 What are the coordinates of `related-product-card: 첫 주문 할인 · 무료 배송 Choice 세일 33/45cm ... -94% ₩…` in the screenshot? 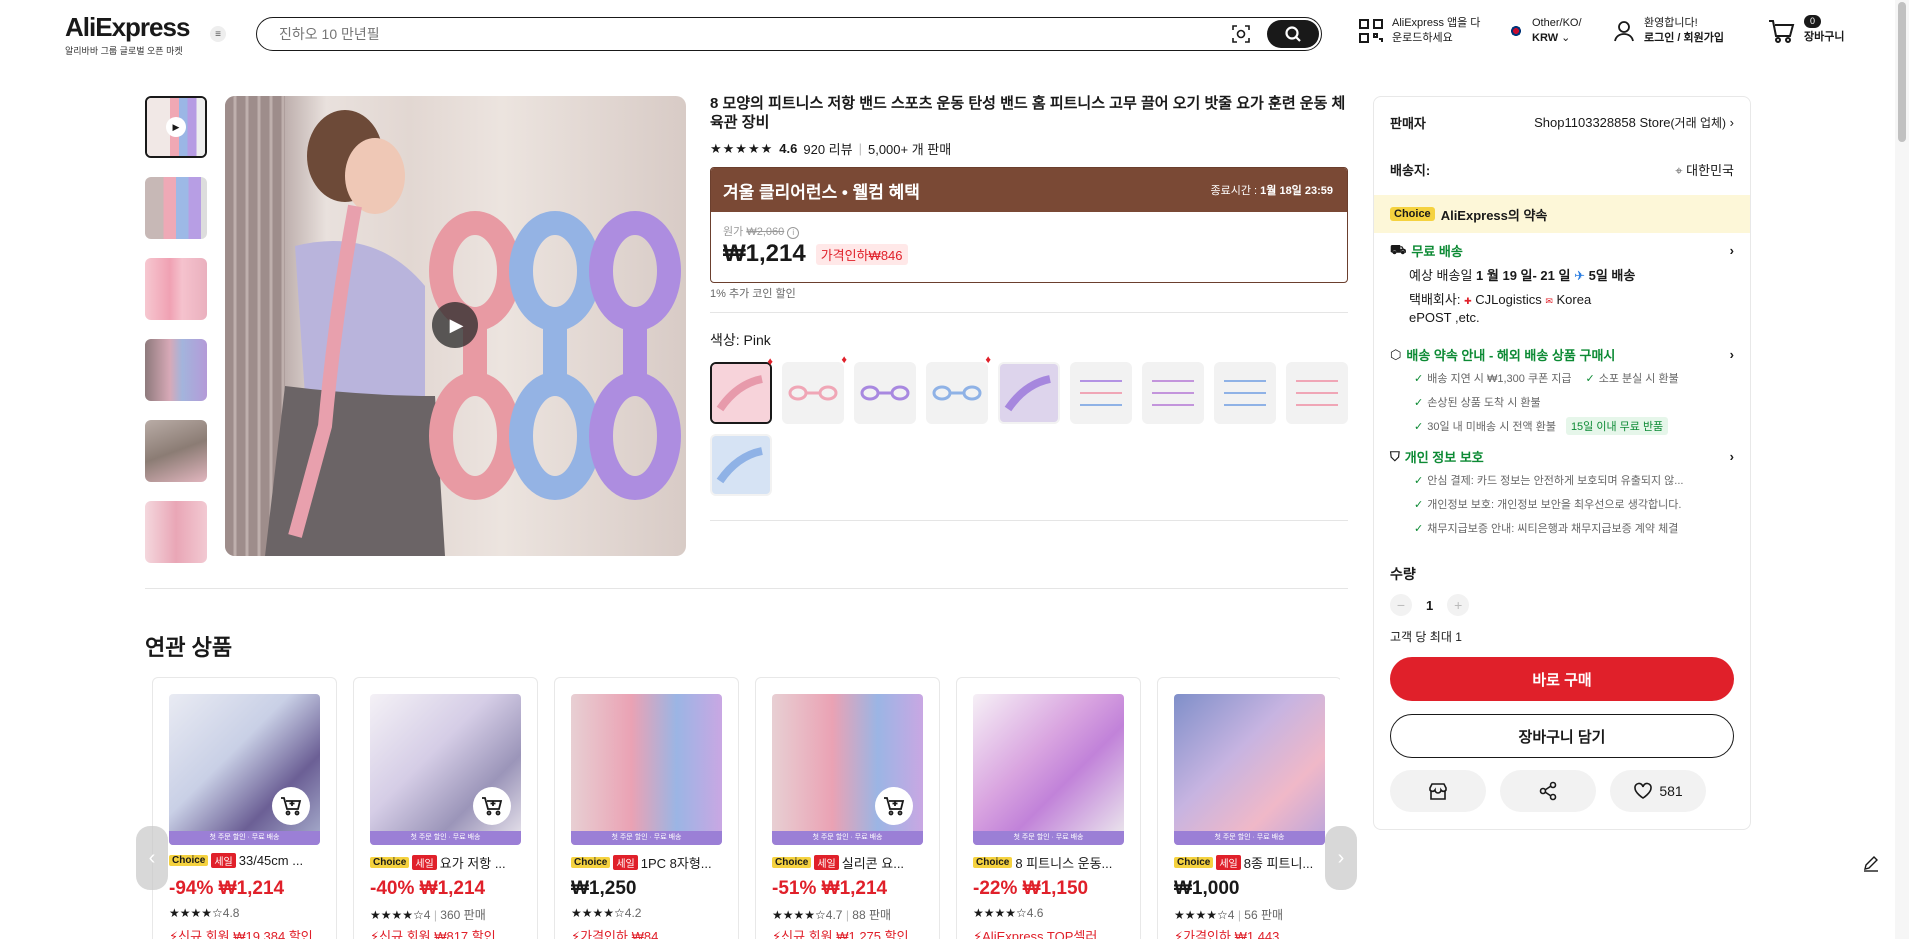 It's located at (244, 808).